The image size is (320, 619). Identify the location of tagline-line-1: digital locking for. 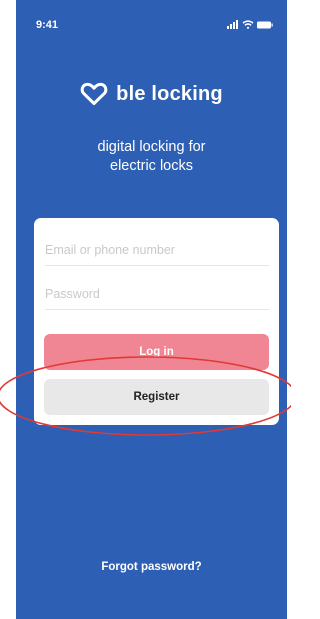
(151, 147).